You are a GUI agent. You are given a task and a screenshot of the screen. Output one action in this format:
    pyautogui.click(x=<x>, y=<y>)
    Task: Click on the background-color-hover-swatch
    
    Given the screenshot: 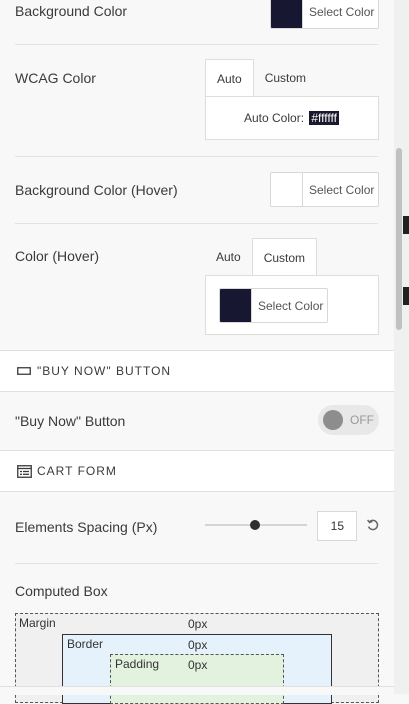 What is the action you would take?
    pyautogui.click(x=287, y=189)
    